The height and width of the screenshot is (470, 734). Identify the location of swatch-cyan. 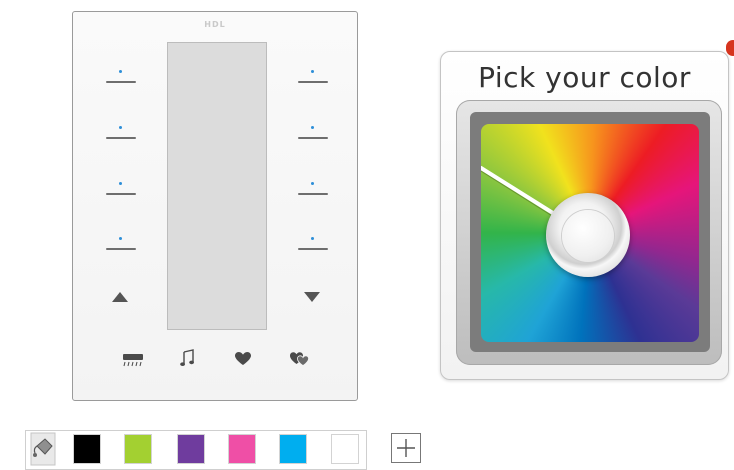
(293, 449).